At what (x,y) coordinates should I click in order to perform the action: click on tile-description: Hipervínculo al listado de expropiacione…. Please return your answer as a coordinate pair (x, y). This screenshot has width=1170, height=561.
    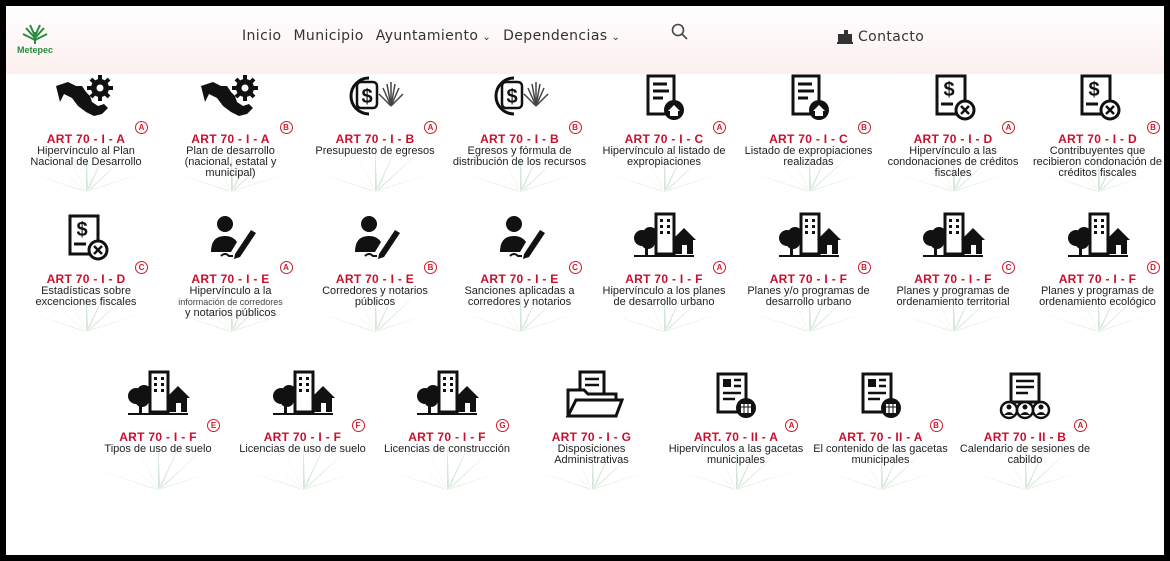
    Looking at the image, I should click on (664, 156).